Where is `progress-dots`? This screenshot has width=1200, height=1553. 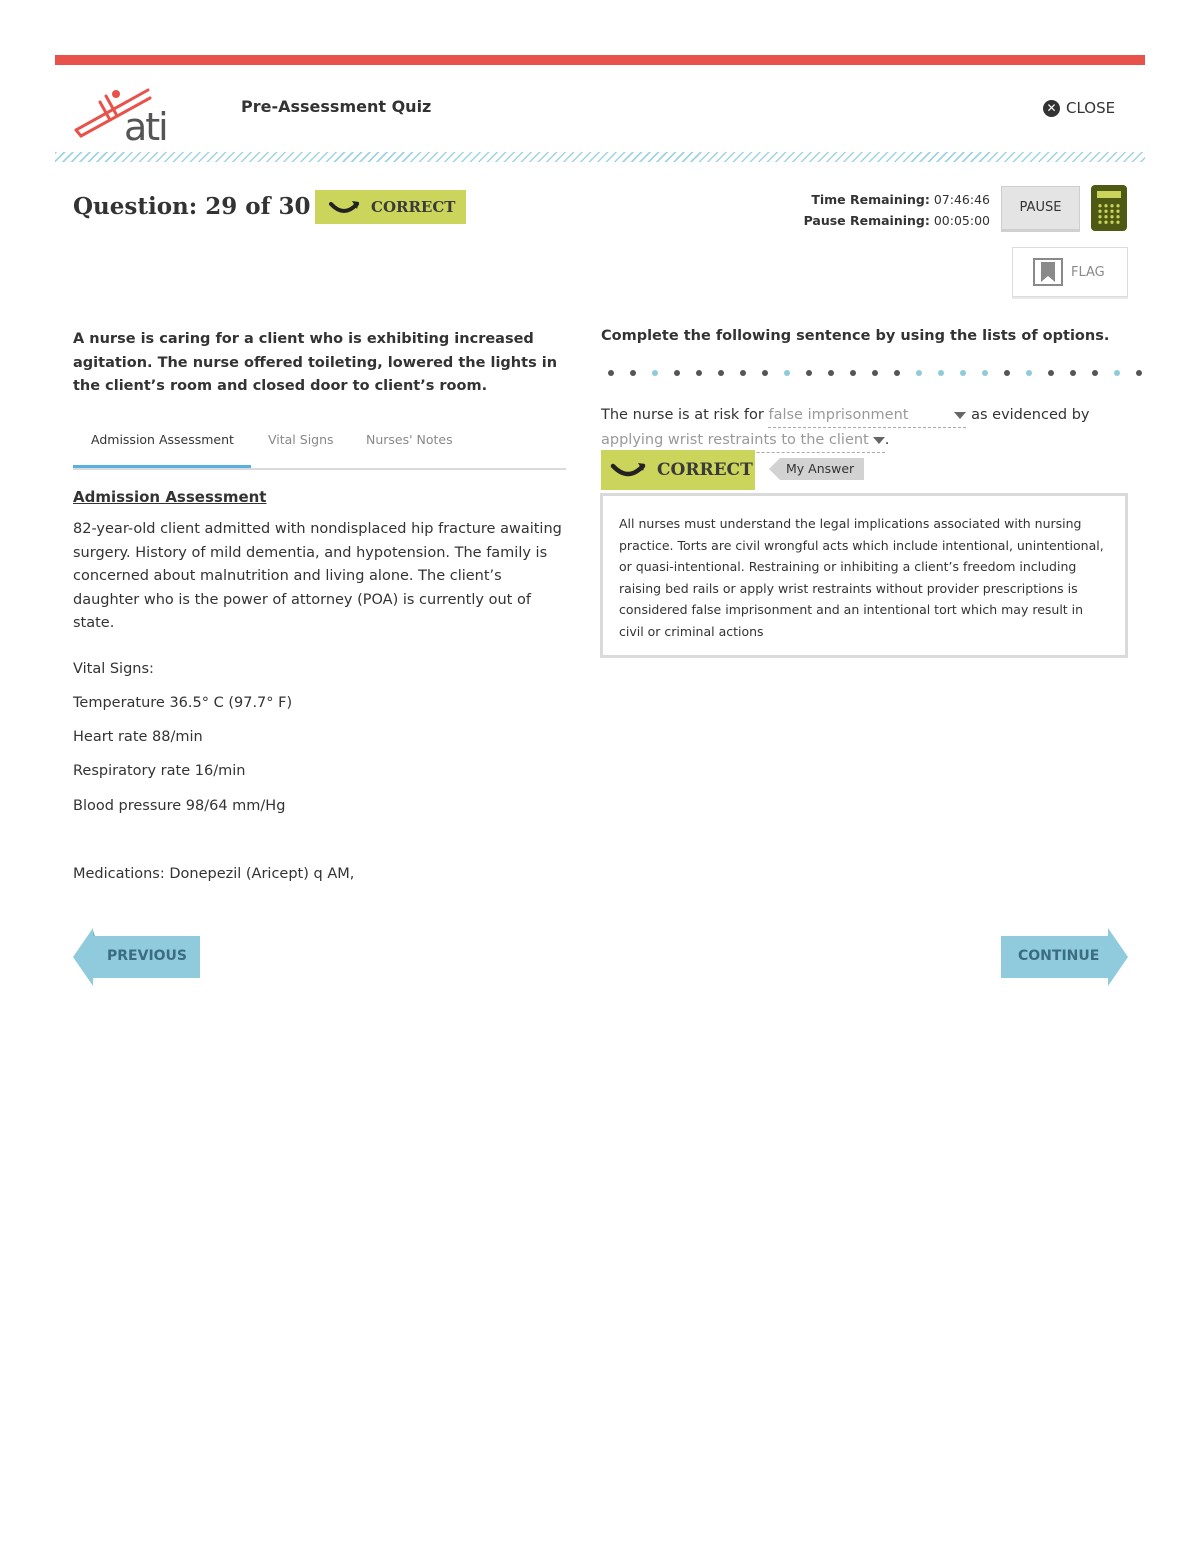 progress-dots is located at coordinates (875, 376).